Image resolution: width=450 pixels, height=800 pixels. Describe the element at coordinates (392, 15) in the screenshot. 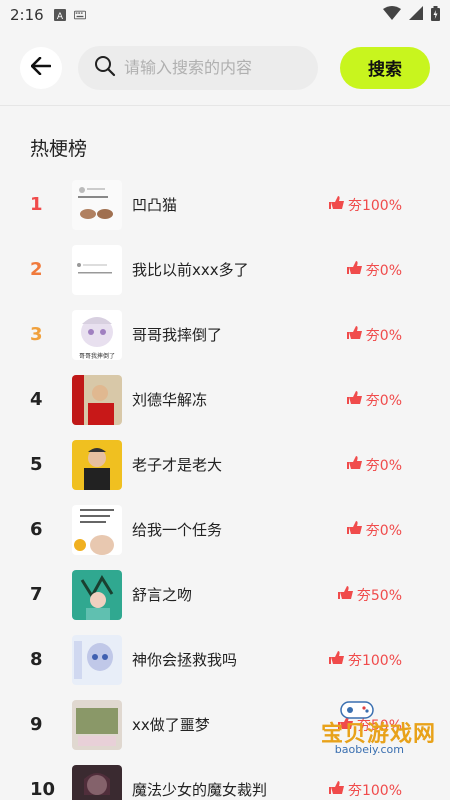

I see `wifi-icon` at that location.